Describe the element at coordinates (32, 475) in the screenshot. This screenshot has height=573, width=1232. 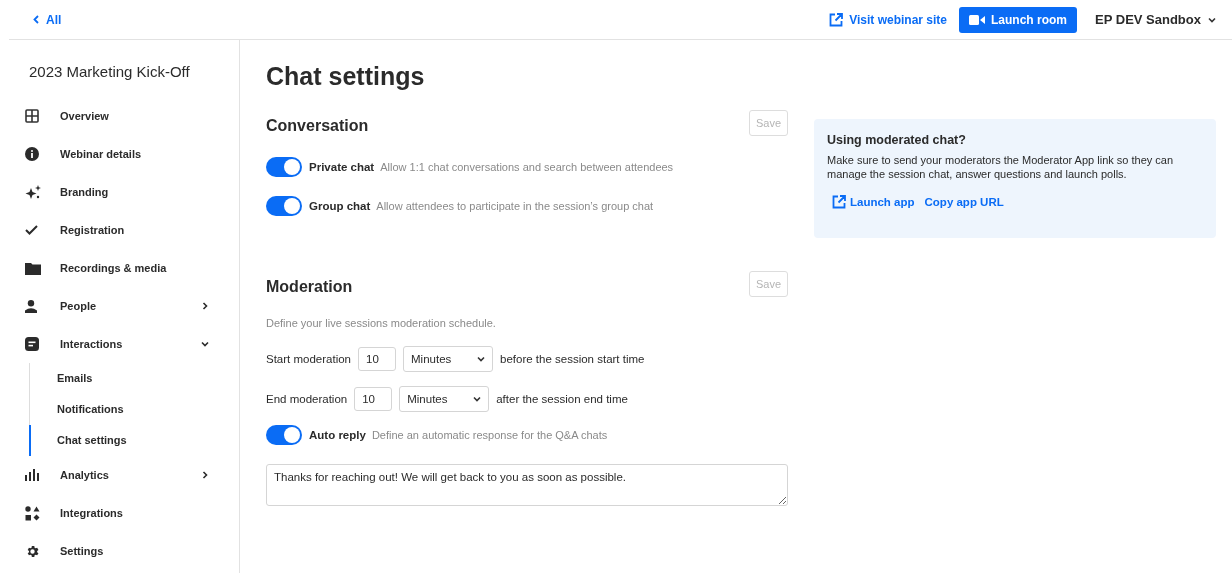
I see `bar-chart-icon` at that location.